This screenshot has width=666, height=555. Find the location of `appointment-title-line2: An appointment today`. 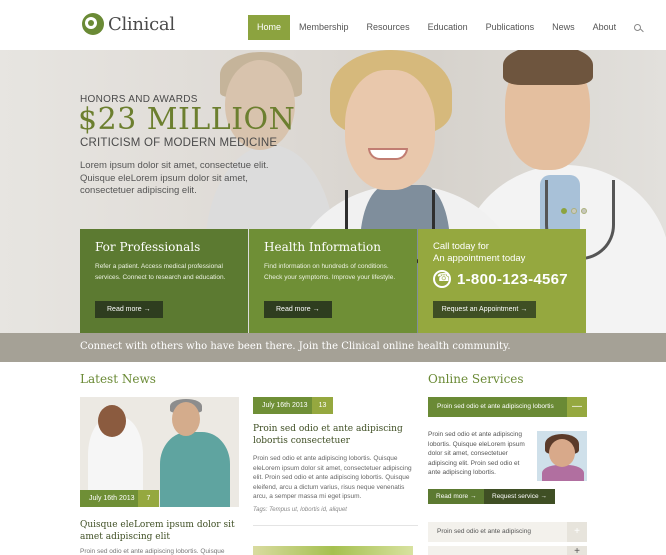

appointment-title-line2: An appointment today is located at coordinates (479, 258).